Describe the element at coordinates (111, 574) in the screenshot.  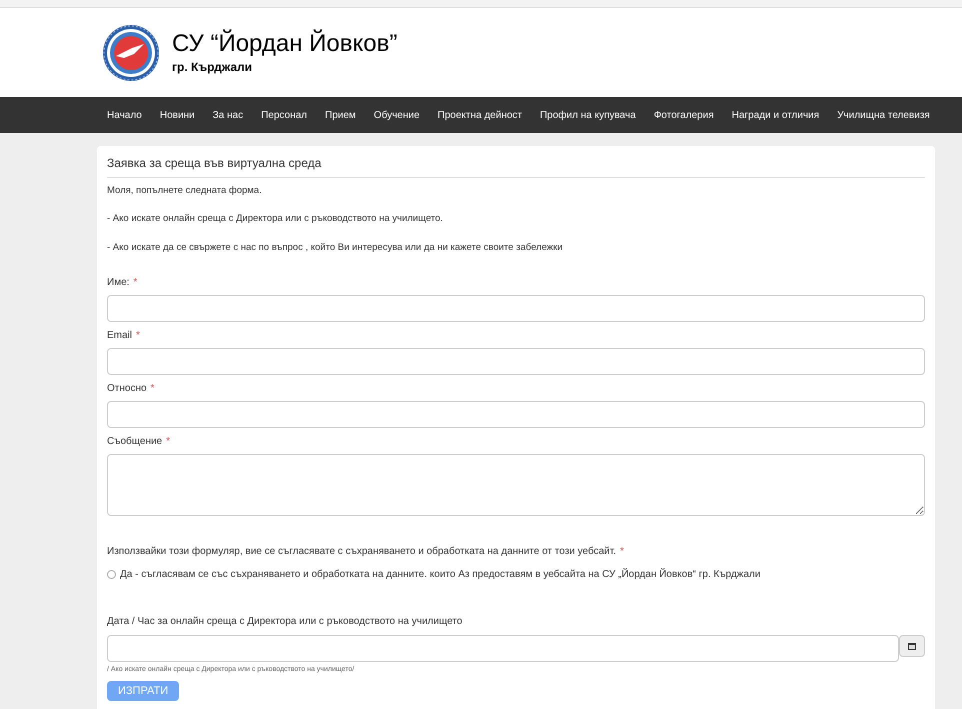
I see `consent-radio` at that location.